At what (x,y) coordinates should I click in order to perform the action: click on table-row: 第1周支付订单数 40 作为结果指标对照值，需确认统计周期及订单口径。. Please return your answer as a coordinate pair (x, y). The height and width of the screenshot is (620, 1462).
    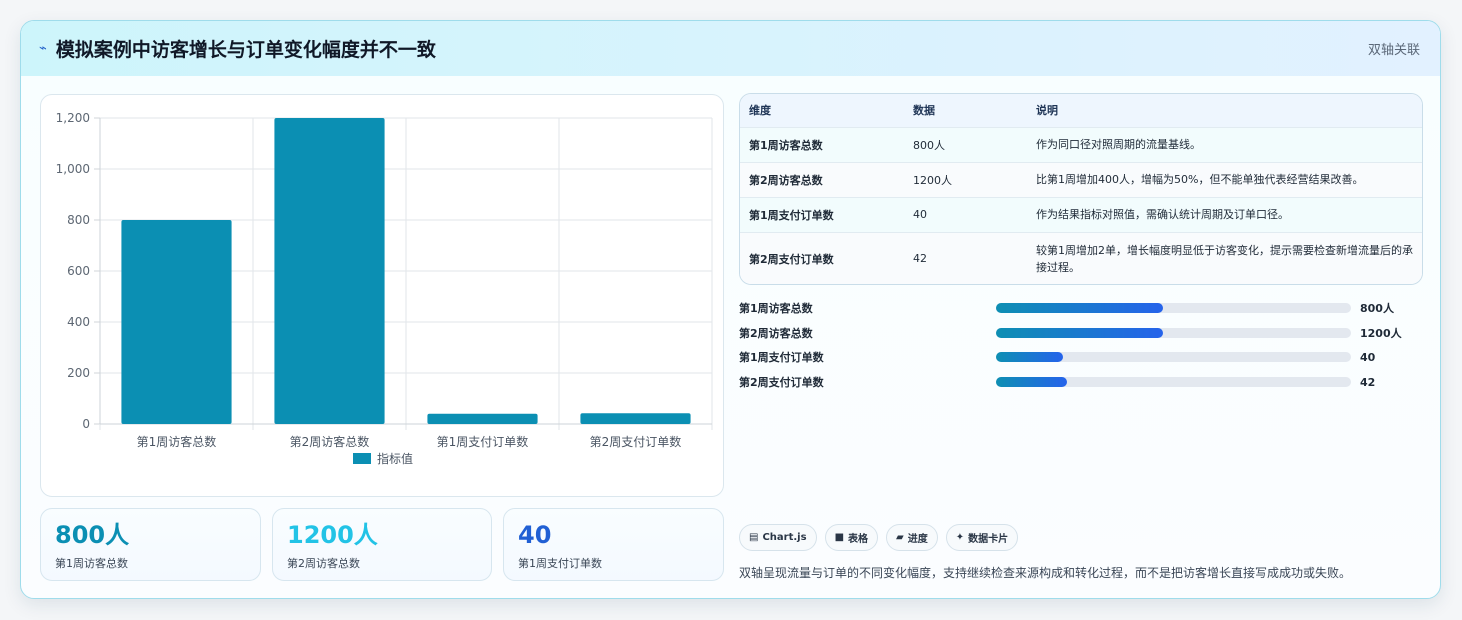
    Looking at the image, I should click on (1081, 214).